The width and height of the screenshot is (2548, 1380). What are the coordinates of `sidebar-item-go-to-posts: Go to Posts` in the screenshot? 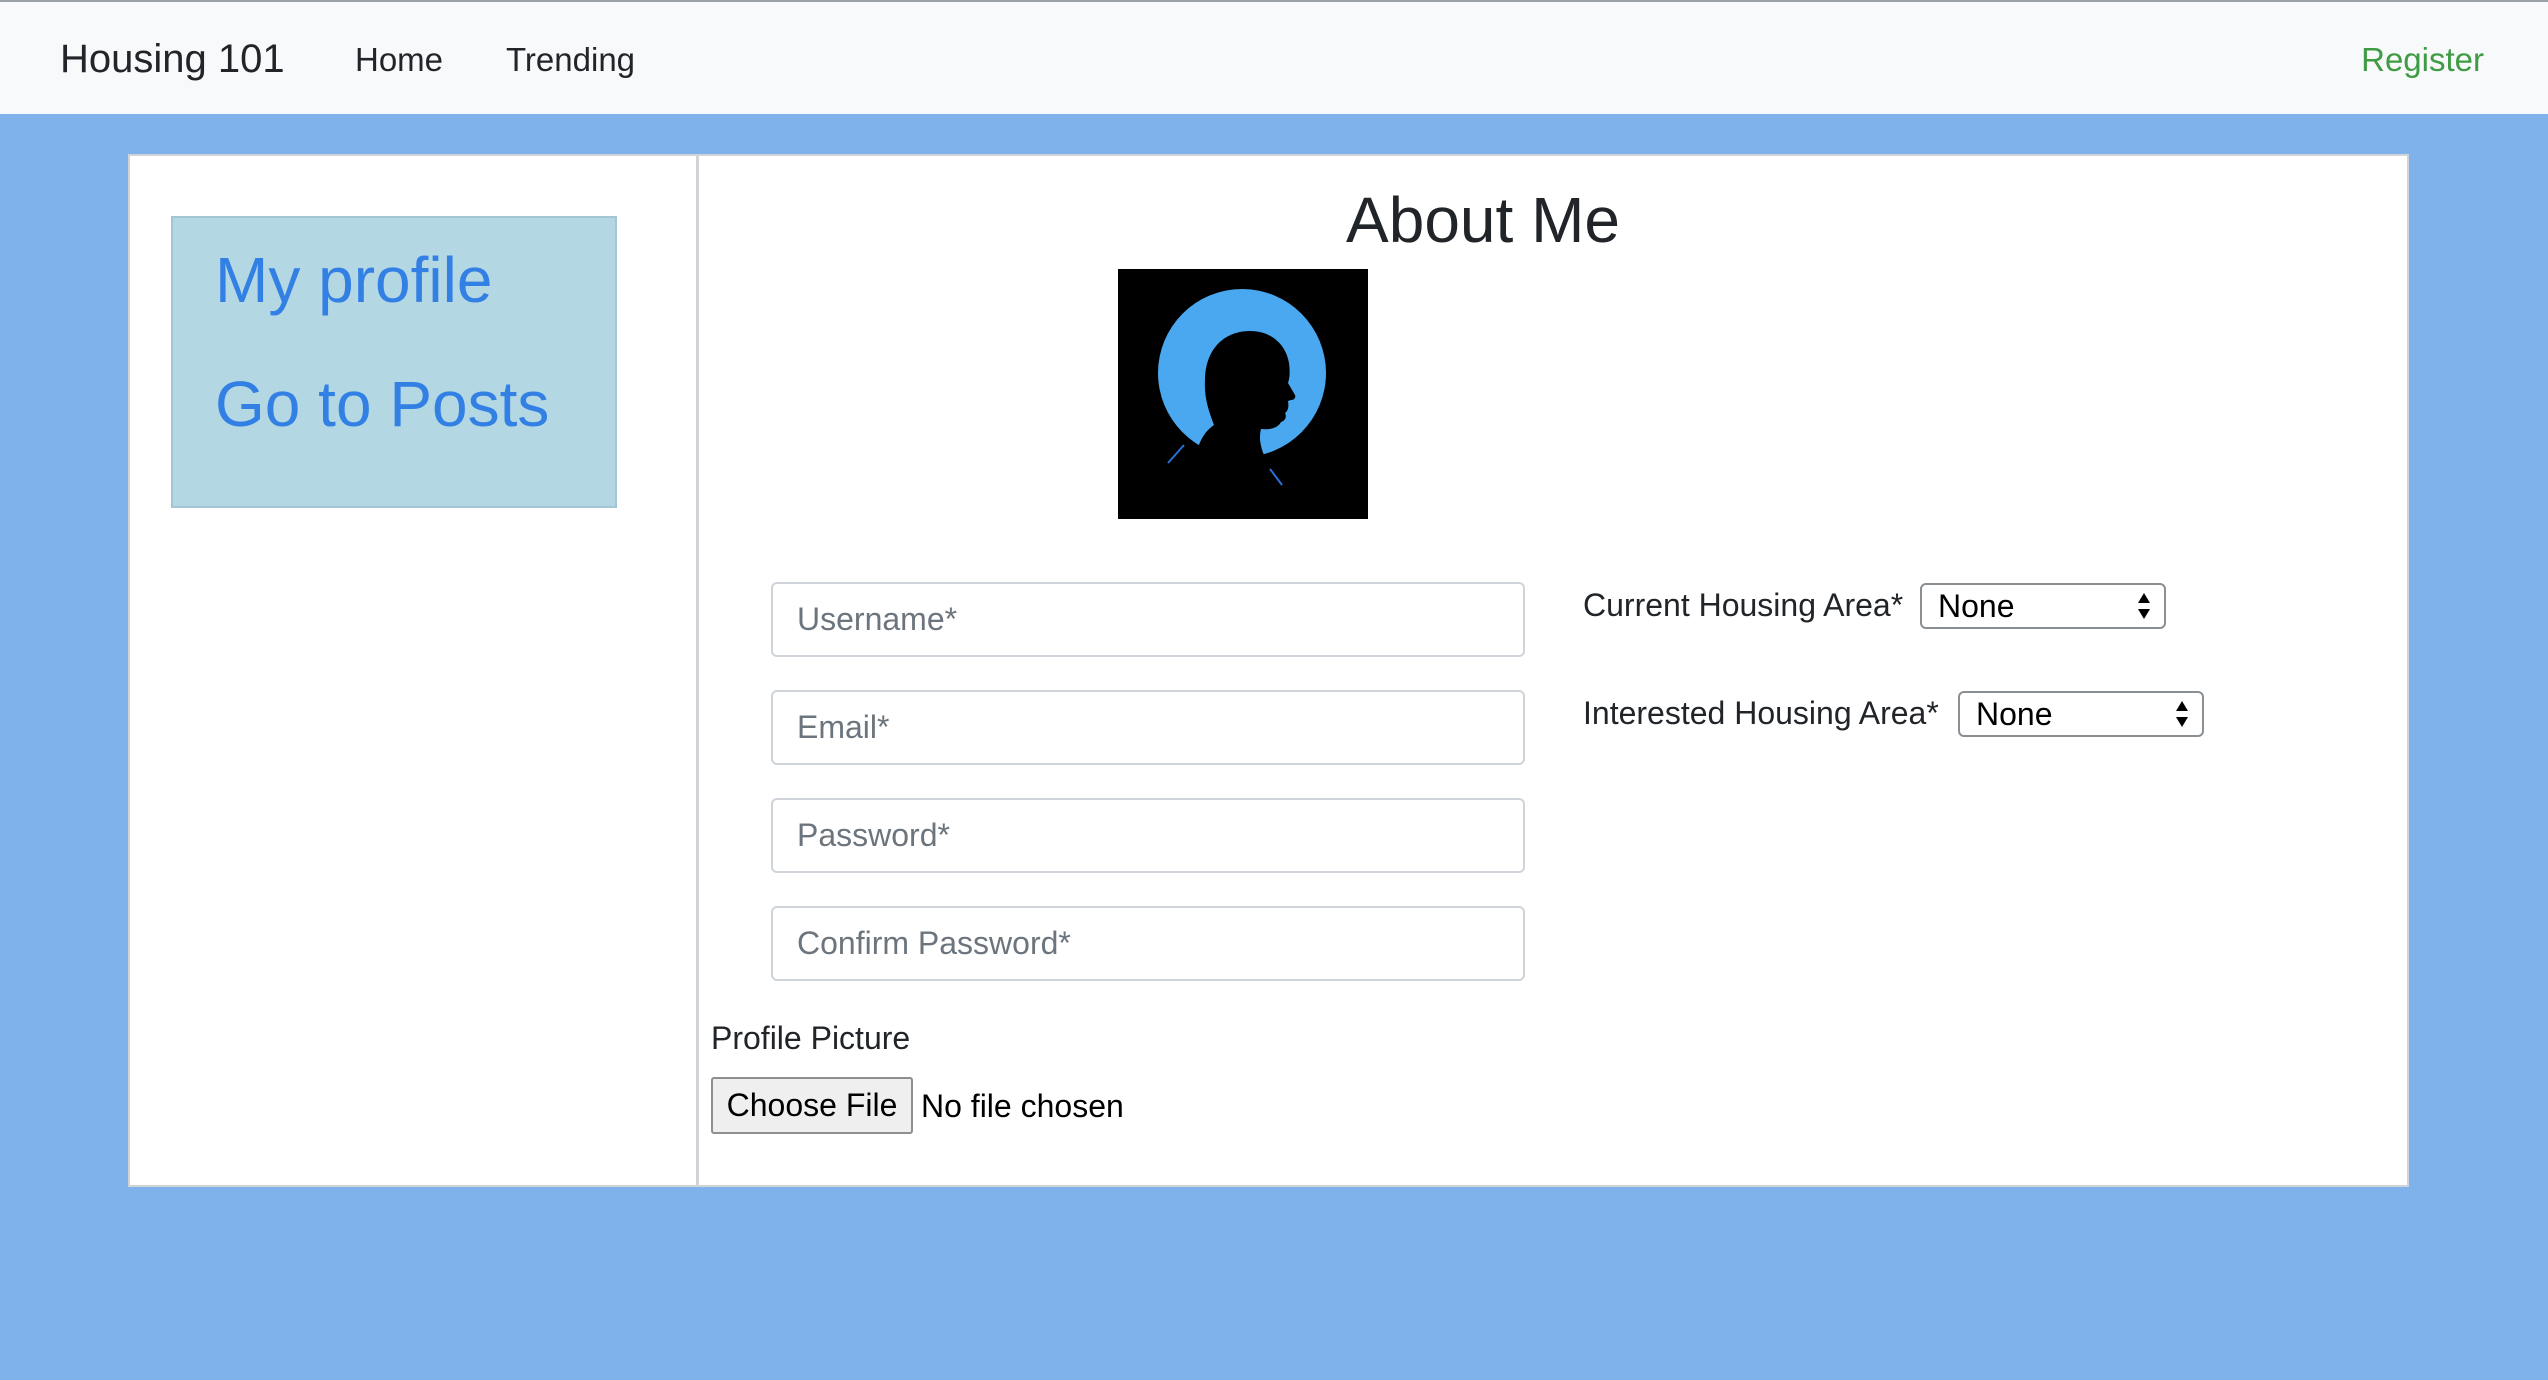 It's located at (382, 404).